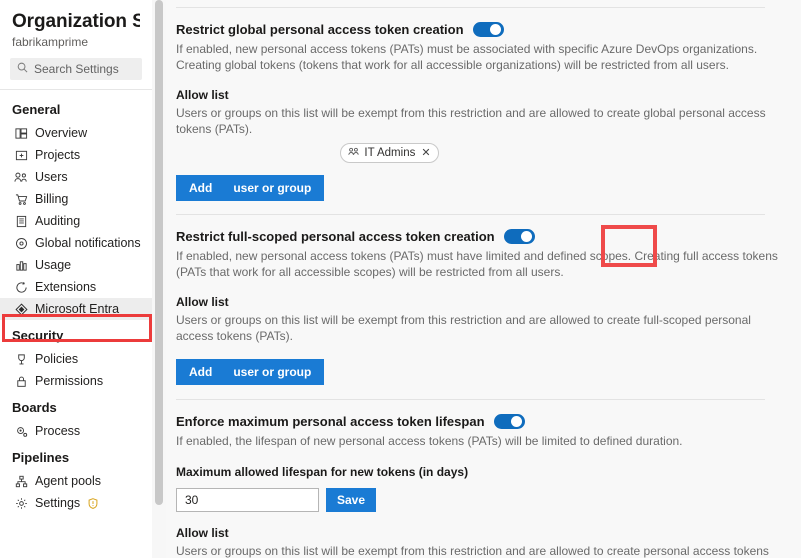 The height and width of the screenshot is (558, 801). What do you see at coordinates (61, 133) in the screenshot?
I see `sidebar-item-label: Overview` at bounding box center [61, 133].